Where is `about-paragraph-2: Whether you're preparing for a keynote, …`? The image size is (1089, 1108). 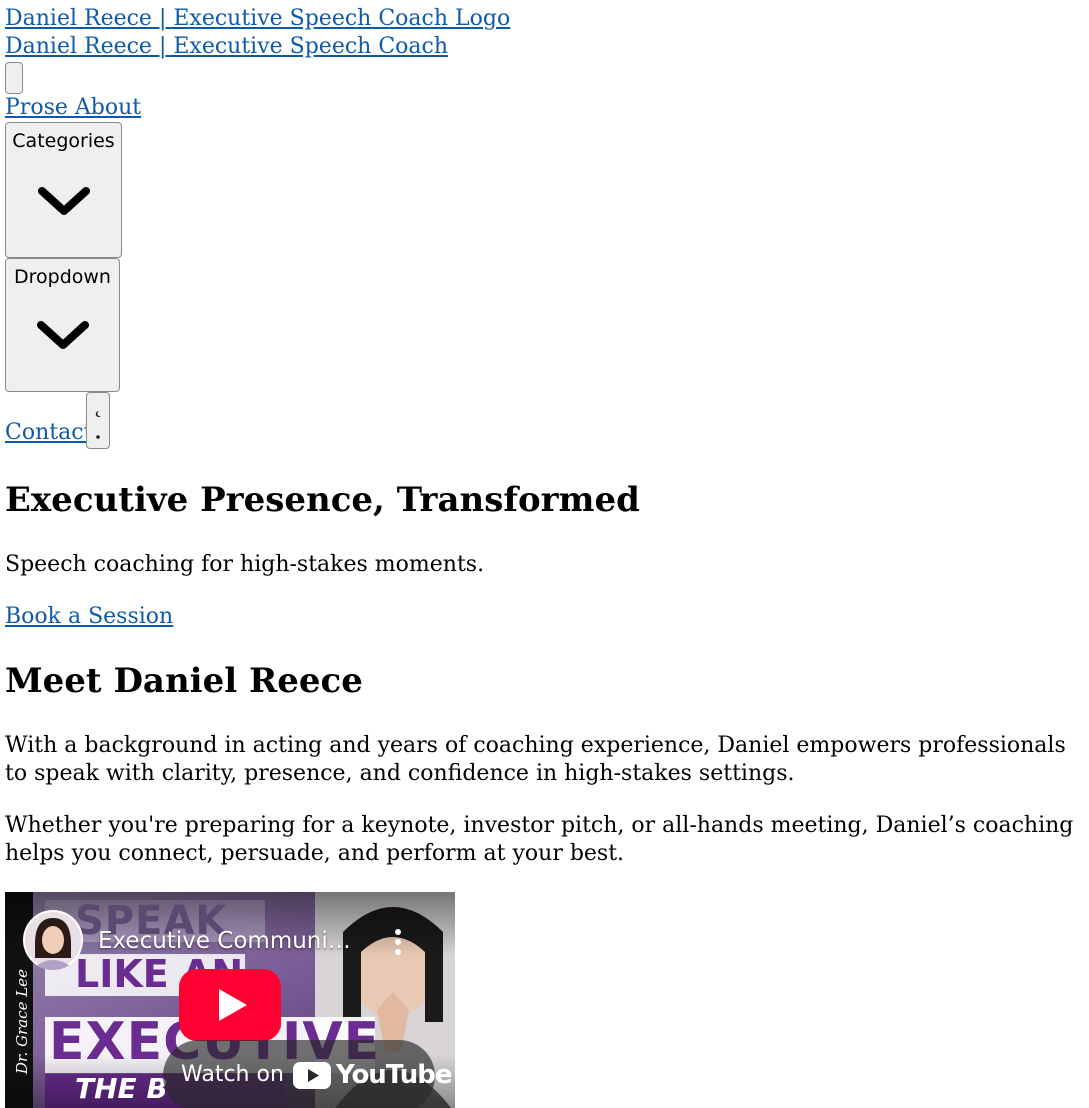 about-paragraph-2: Whether you're preparing for a keynote, … is located at coordinates (539, 839).